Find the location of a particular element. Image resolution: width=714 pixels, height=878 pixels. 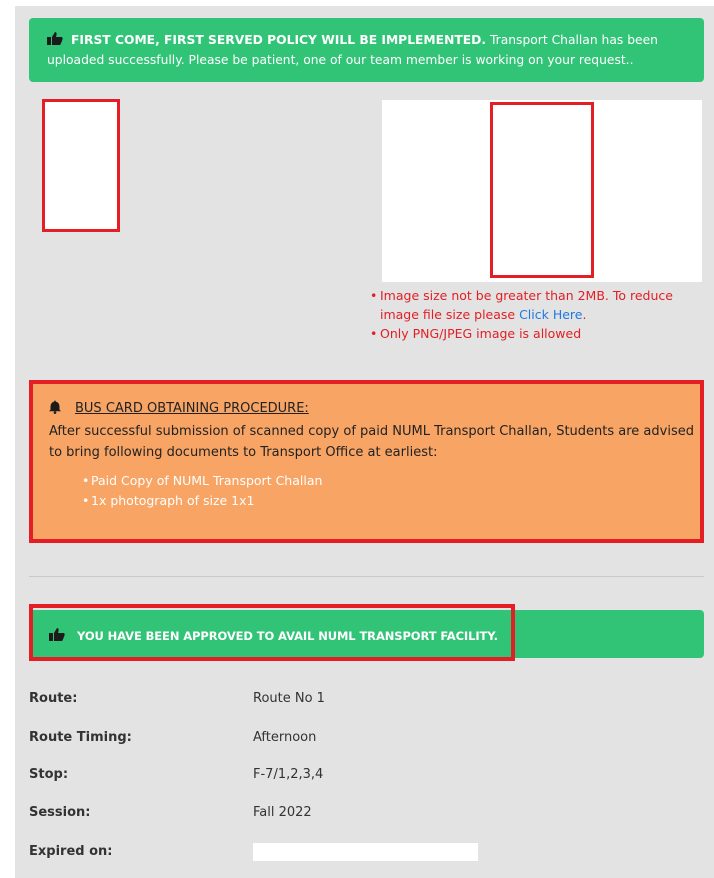

route-timing-row: Route Timing: Afternoon is located at coordinates (259, 738).